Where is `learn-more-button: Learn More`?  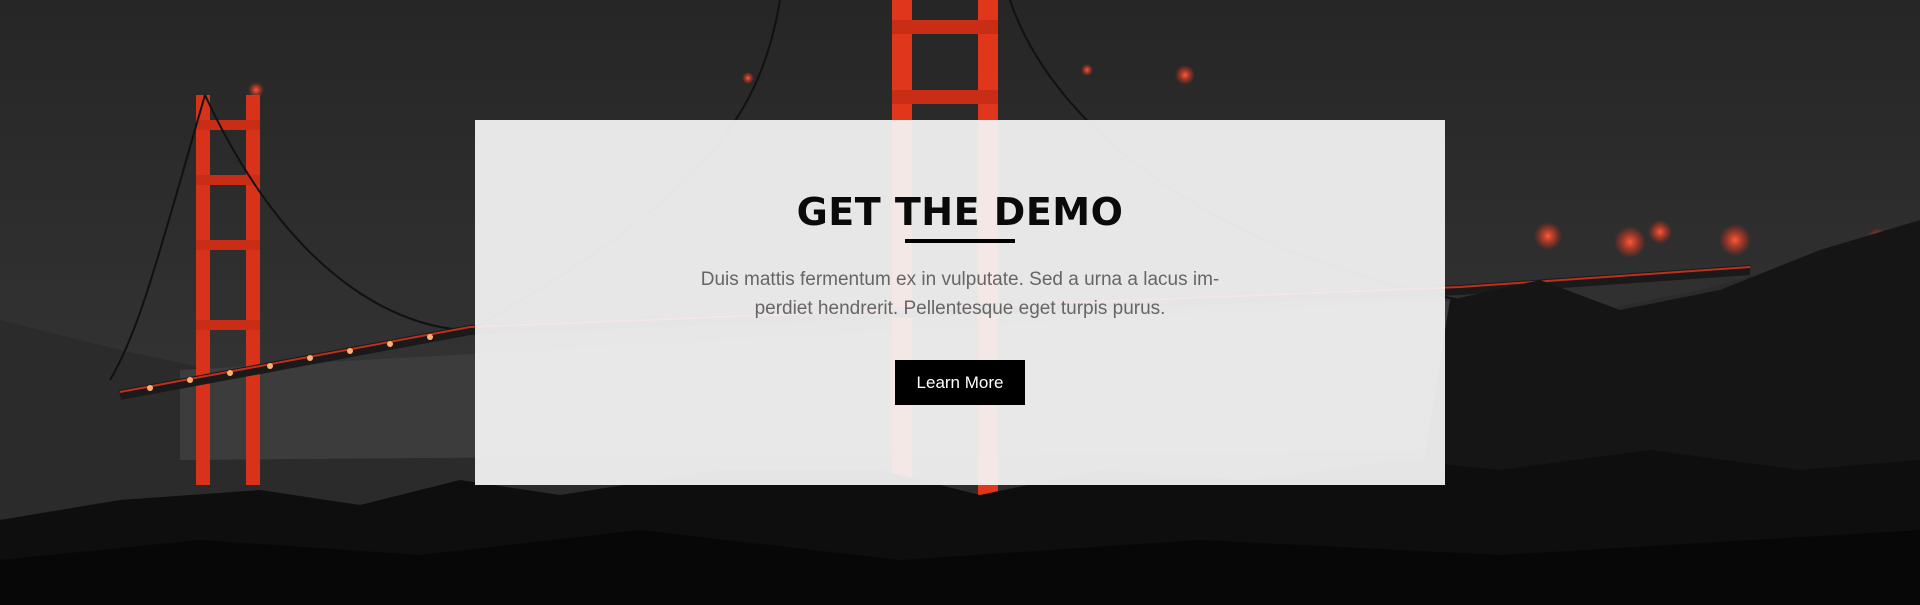
learn-more-button: Learn More is located at coordinates (960, 382).